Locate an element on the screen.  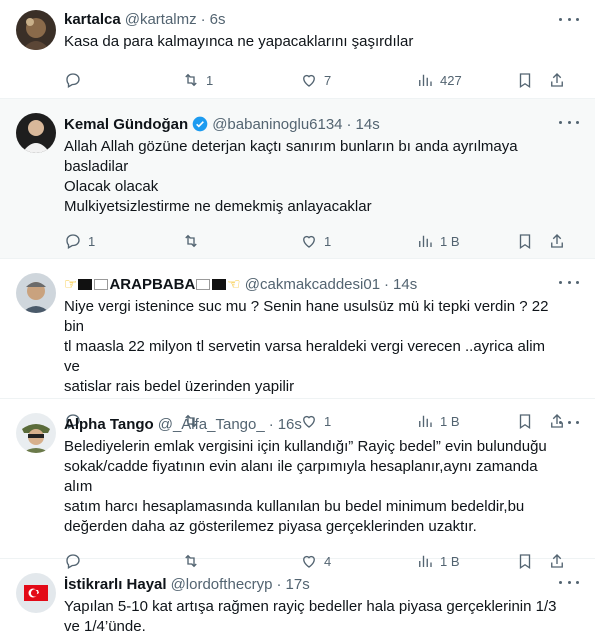
retweet-count: 1 is located at coordinates (210, 80).